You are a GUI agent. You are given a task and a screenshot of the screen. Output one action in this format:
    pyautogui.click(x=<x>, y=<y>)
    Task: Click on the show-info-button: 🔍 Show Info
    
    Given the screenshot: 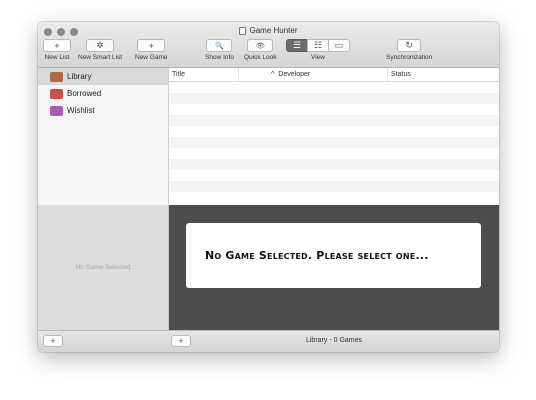 What is the action you would take?
    pyautogui.click(x=219, y=50)
    